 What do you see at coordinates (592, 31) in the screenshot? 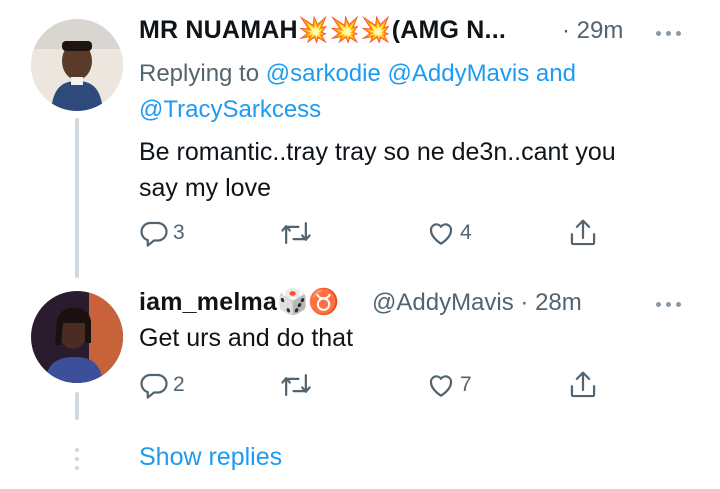
I see `timestamp: · 29m` at bounding box center [592, 31].